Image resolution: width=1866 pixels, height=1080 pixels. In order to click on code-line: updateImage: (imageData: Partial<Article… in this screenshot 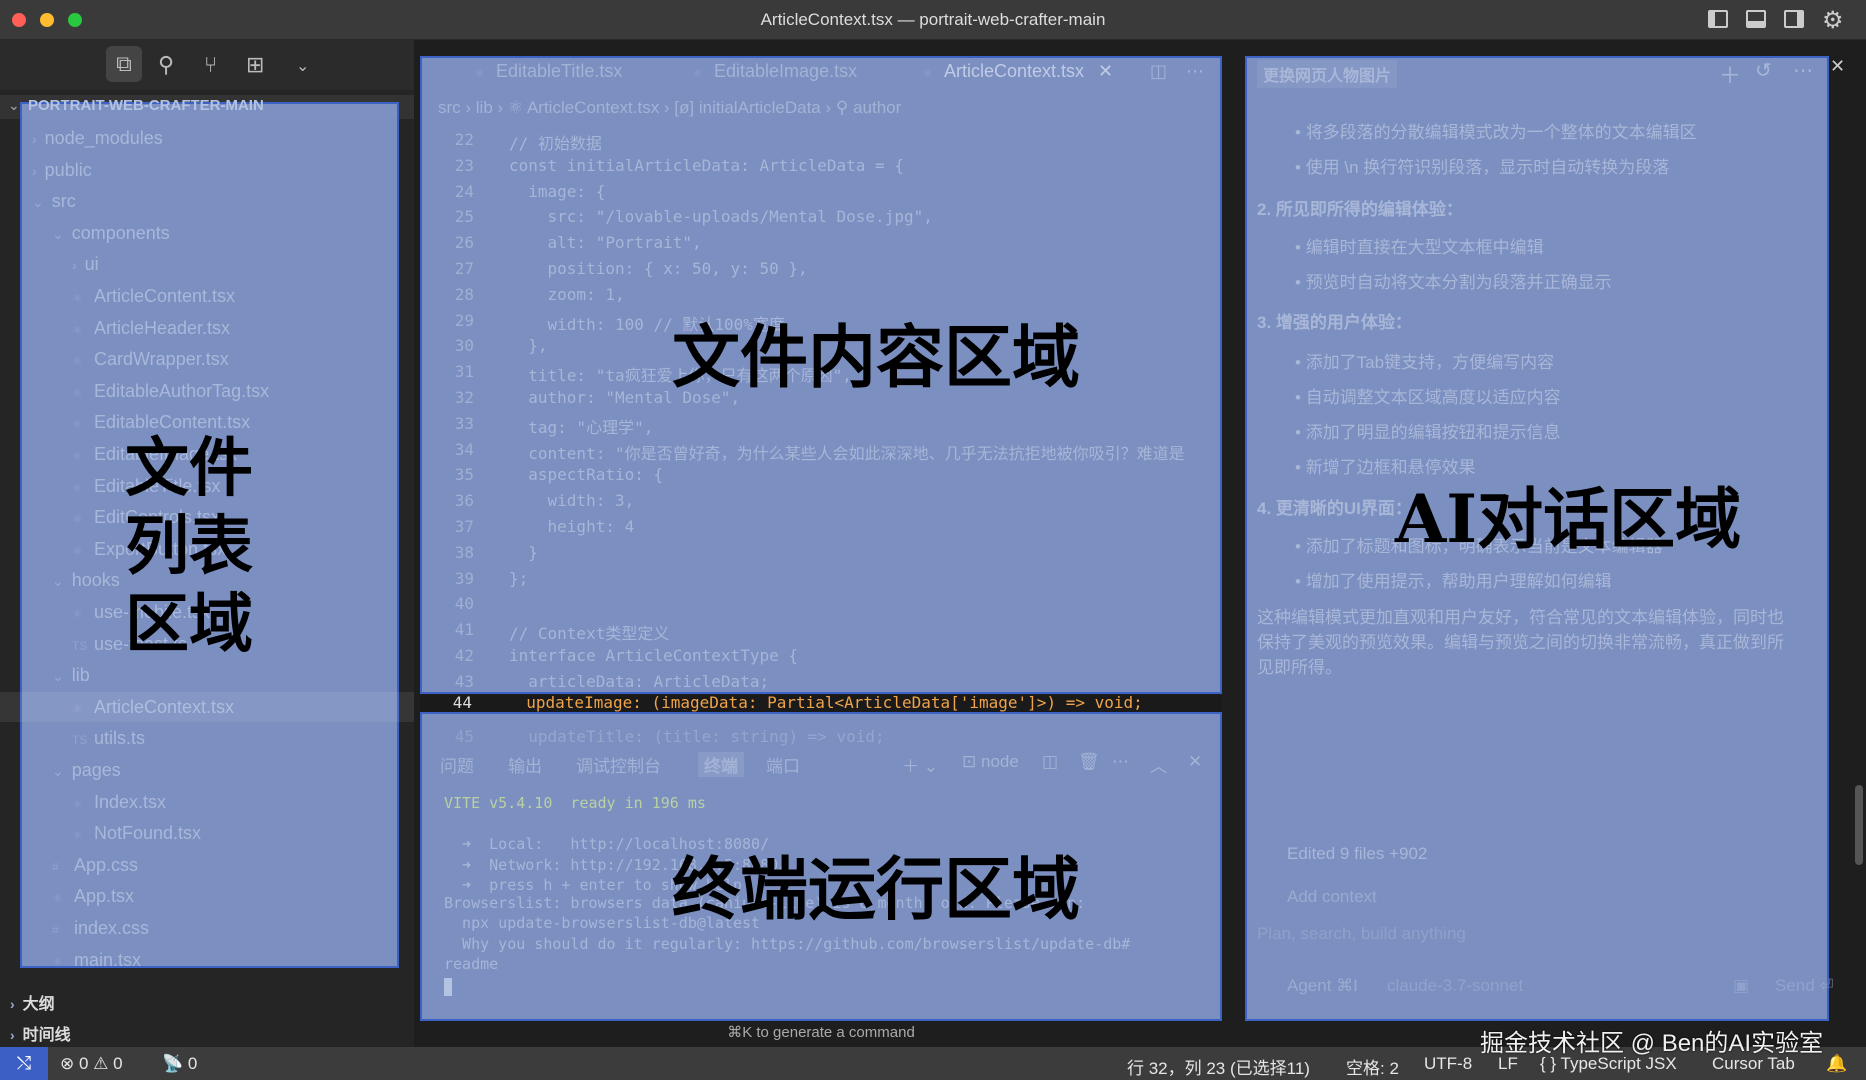, I will do `click(825, 702)`.